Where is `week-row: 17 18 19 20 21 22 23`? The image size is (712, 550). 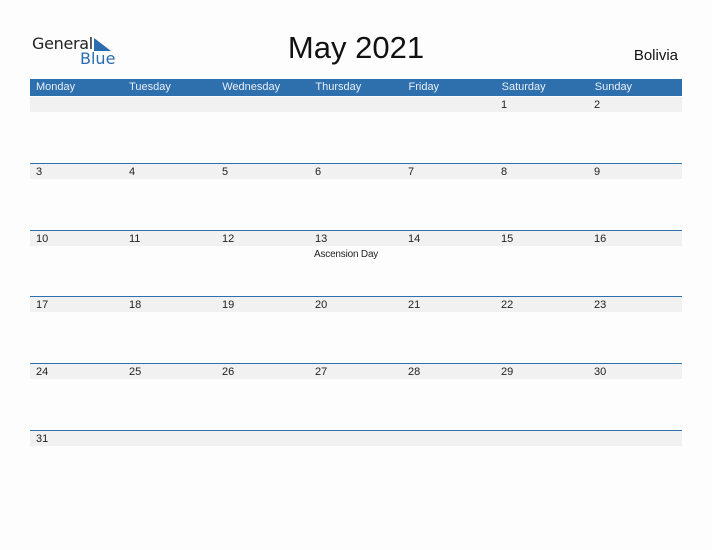 week-row: 17 18 19 20 21 22 23 is located at coordinates (356, 329).